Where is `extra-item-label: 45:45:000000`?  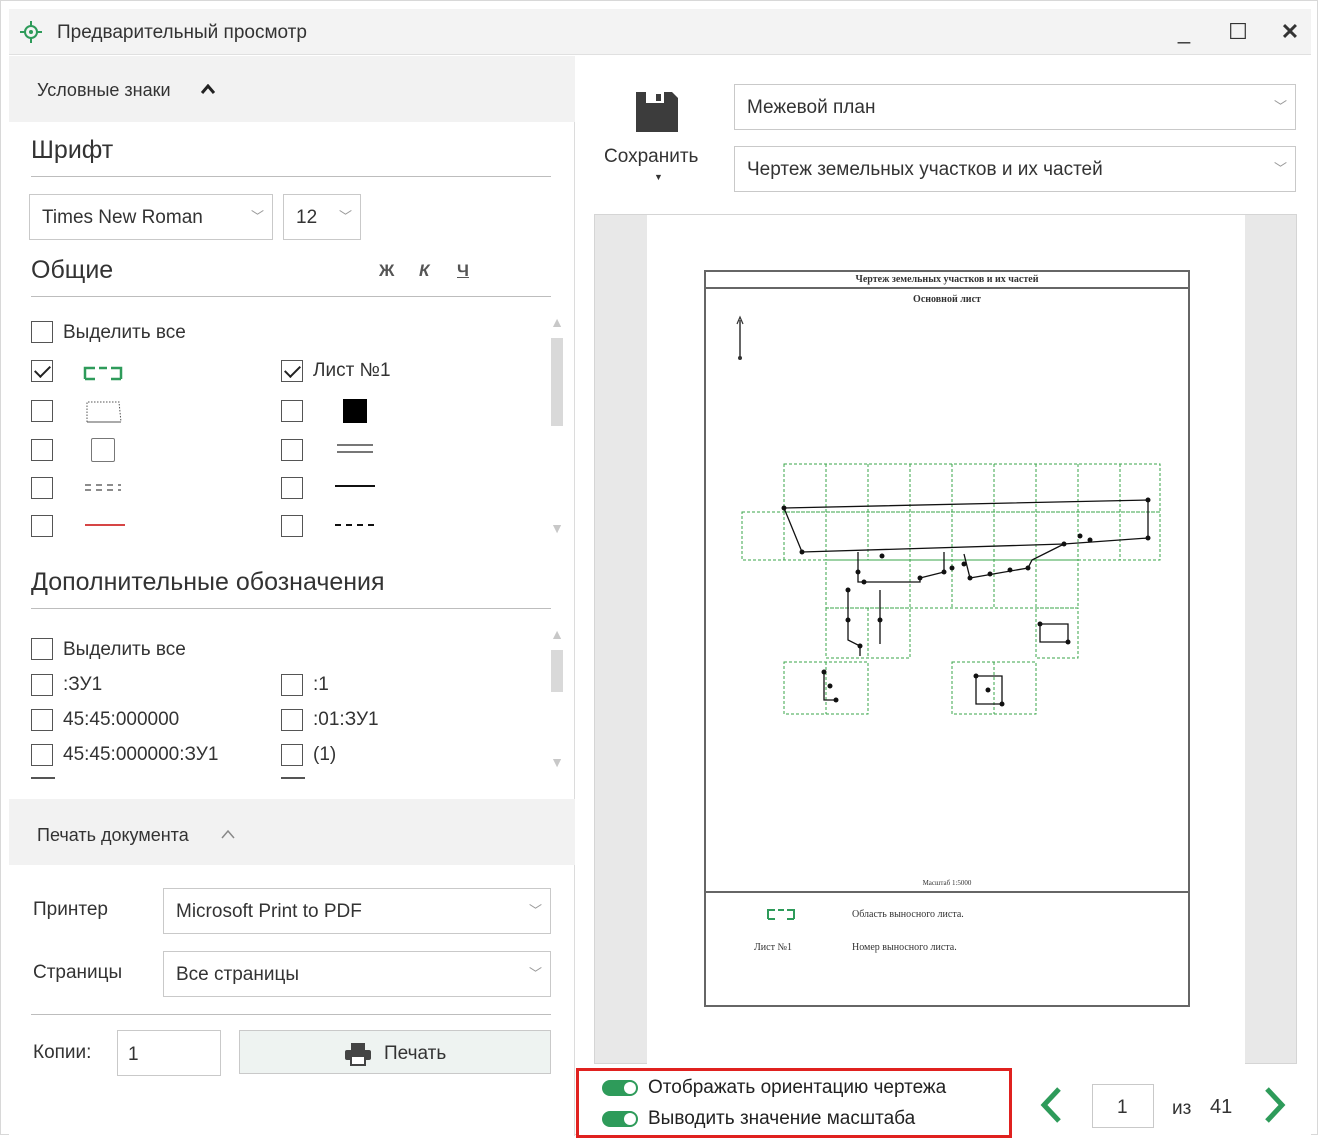 extra-item-label: 45:45:000000 is located at coordinates (121, 719).